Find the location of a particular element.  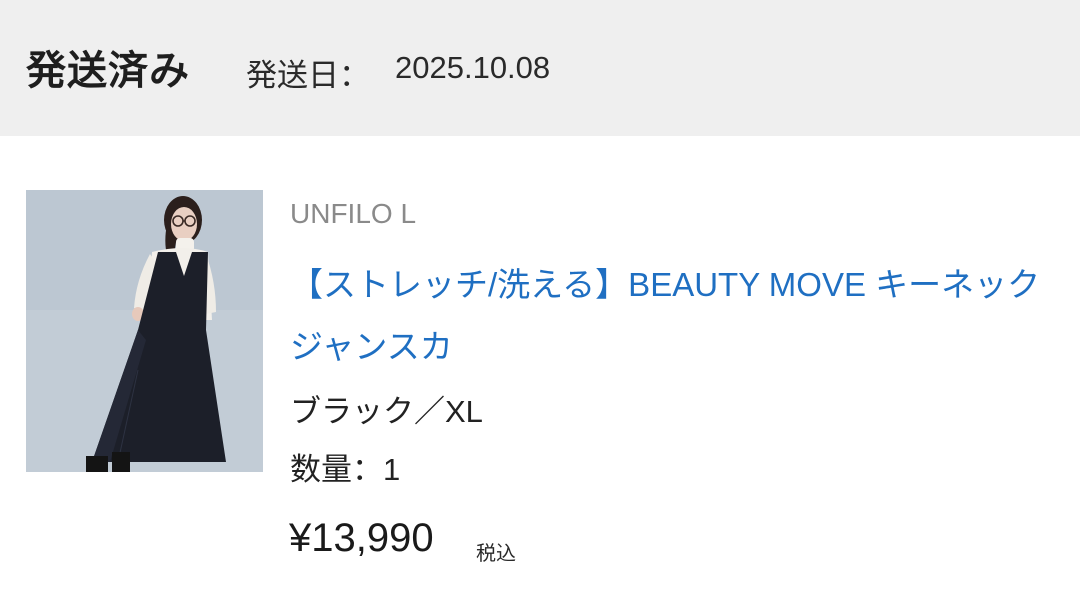

product-name-link: 【ストレッチ/洗える】BEAUTY MOVE キーネックジャンスカ is located at coordinates (675, 316).